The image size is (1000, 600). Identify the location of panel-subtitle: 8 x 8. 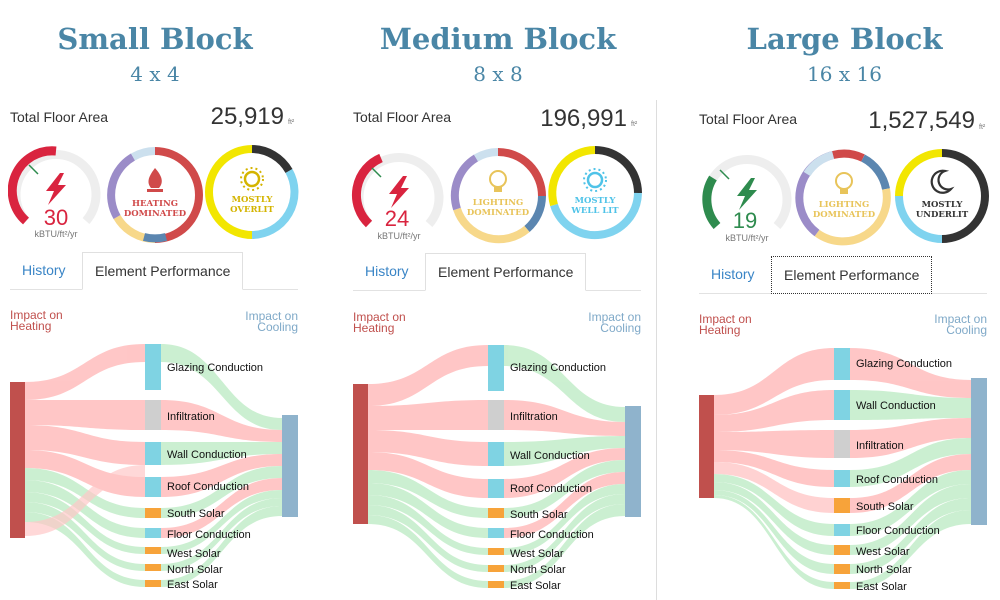
(498, 74).